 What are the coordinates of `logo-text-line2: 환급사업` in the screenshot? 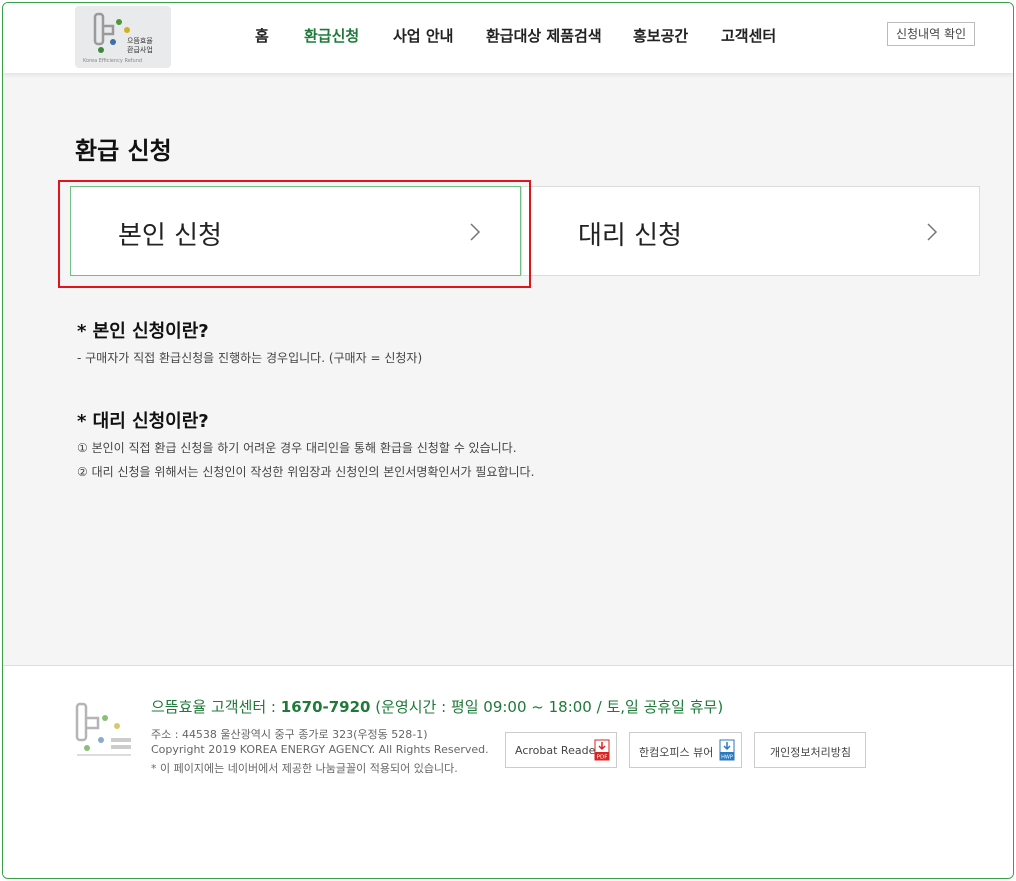 It's located at (140, 50).